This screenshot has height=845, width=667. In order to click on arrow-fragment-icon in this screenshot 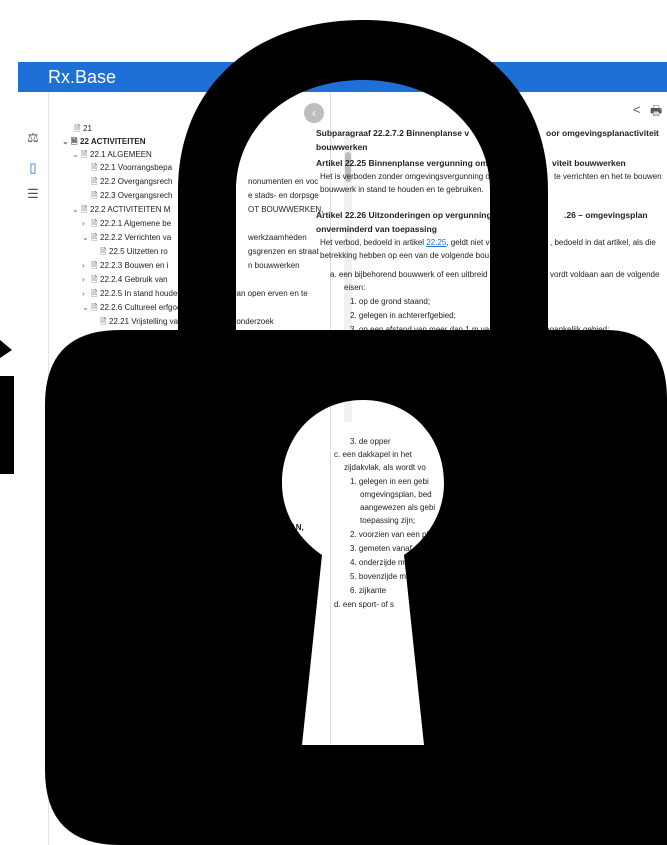, I will do `click(6, 349)`.